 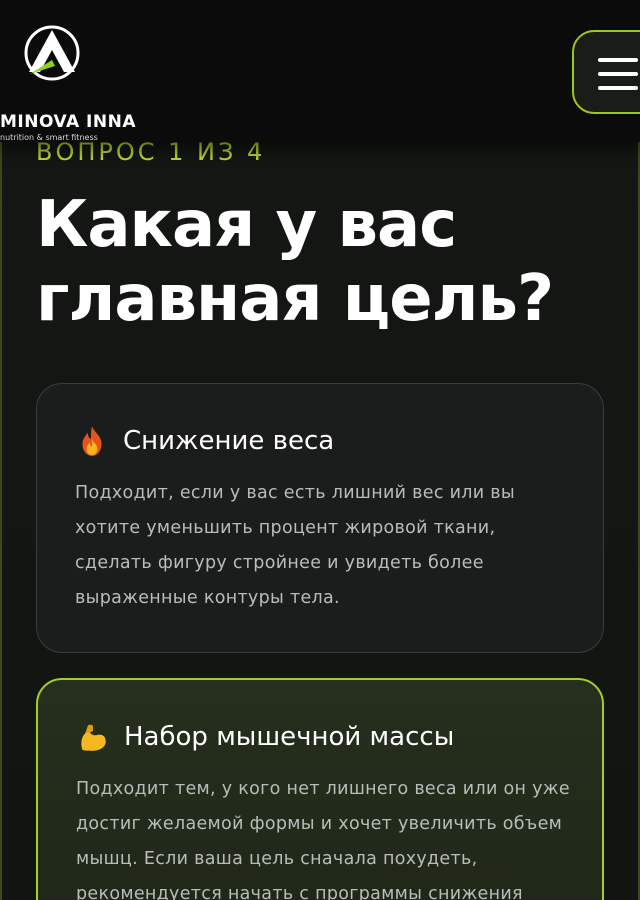 I want to click on brand-logo: MINOVA INNA nutrition & smart fitness, so click(x=67, y=83).